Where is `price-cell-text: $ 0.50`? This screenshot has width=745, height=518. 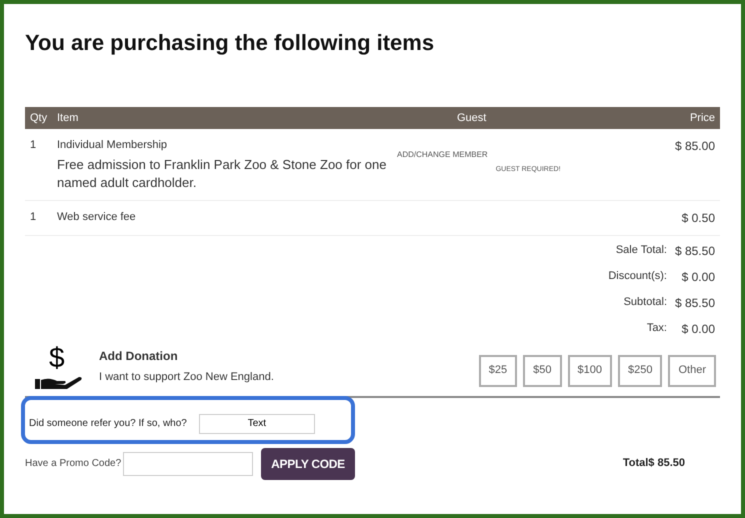 price-cell-text: $ 0.50 is located at coordinates (698, 218).